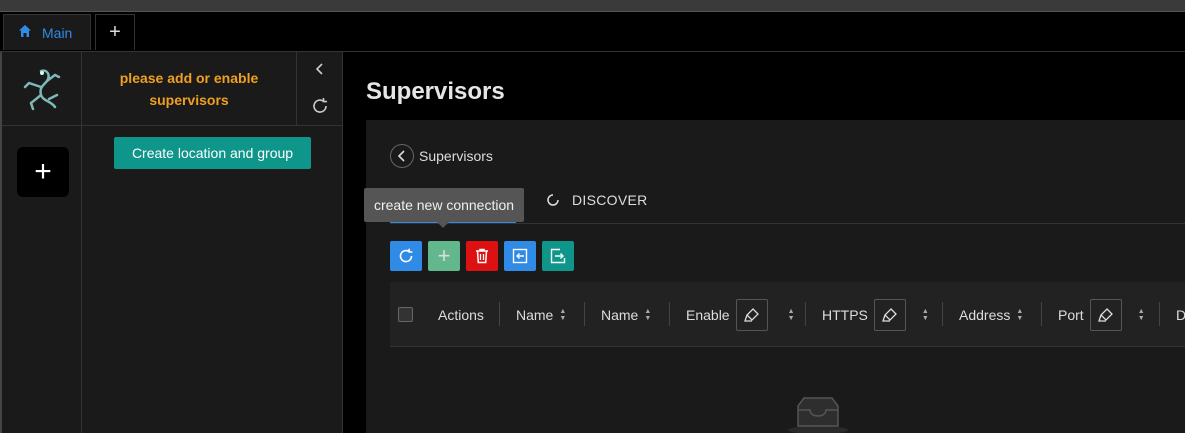  I want to click on column-name-2: Name ▲ ▼, so click(626, 314).